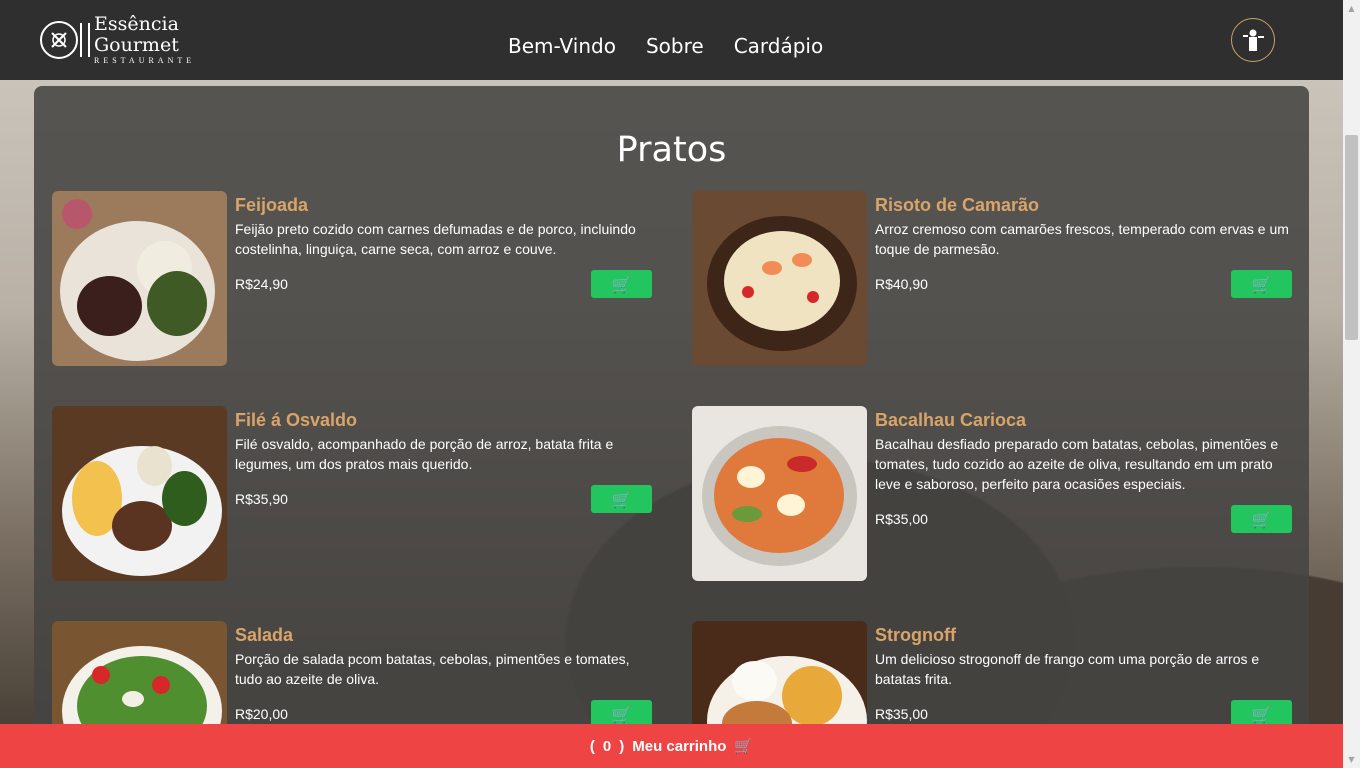 The width and height of the screenshot is (1360, 768). What do you see at coordinates (145, 60) in the screenshot?
I see `brand-subtitle: RESTAURANTE` at bounding box center [145, 60].